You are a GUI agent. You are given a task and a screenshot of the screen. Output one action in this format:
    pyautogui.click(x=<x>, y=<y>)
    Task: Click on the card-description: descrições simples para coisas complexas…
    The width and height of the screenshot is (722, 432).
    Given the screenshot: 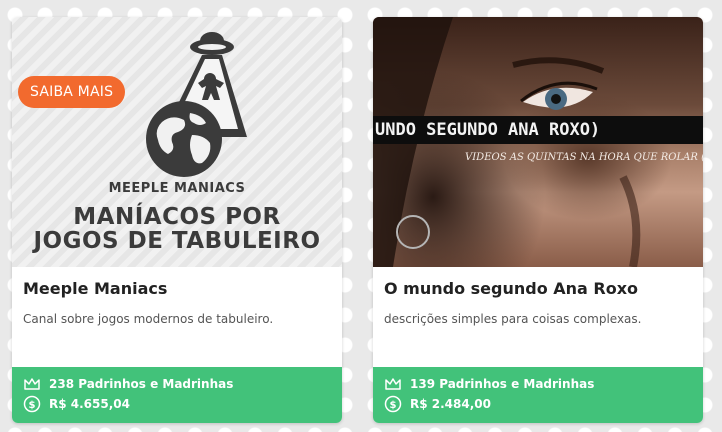 What is the action you would take?
    pyautogui.click(x=513, y=319)
    